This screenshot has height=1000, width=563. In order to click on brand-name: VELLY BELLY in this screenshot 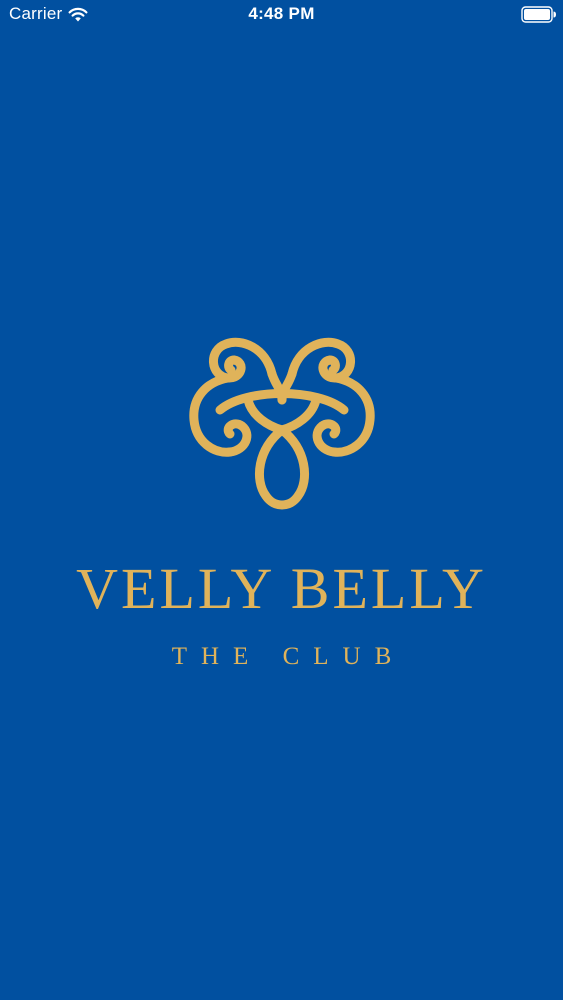, I will do `click(281, 588)`.